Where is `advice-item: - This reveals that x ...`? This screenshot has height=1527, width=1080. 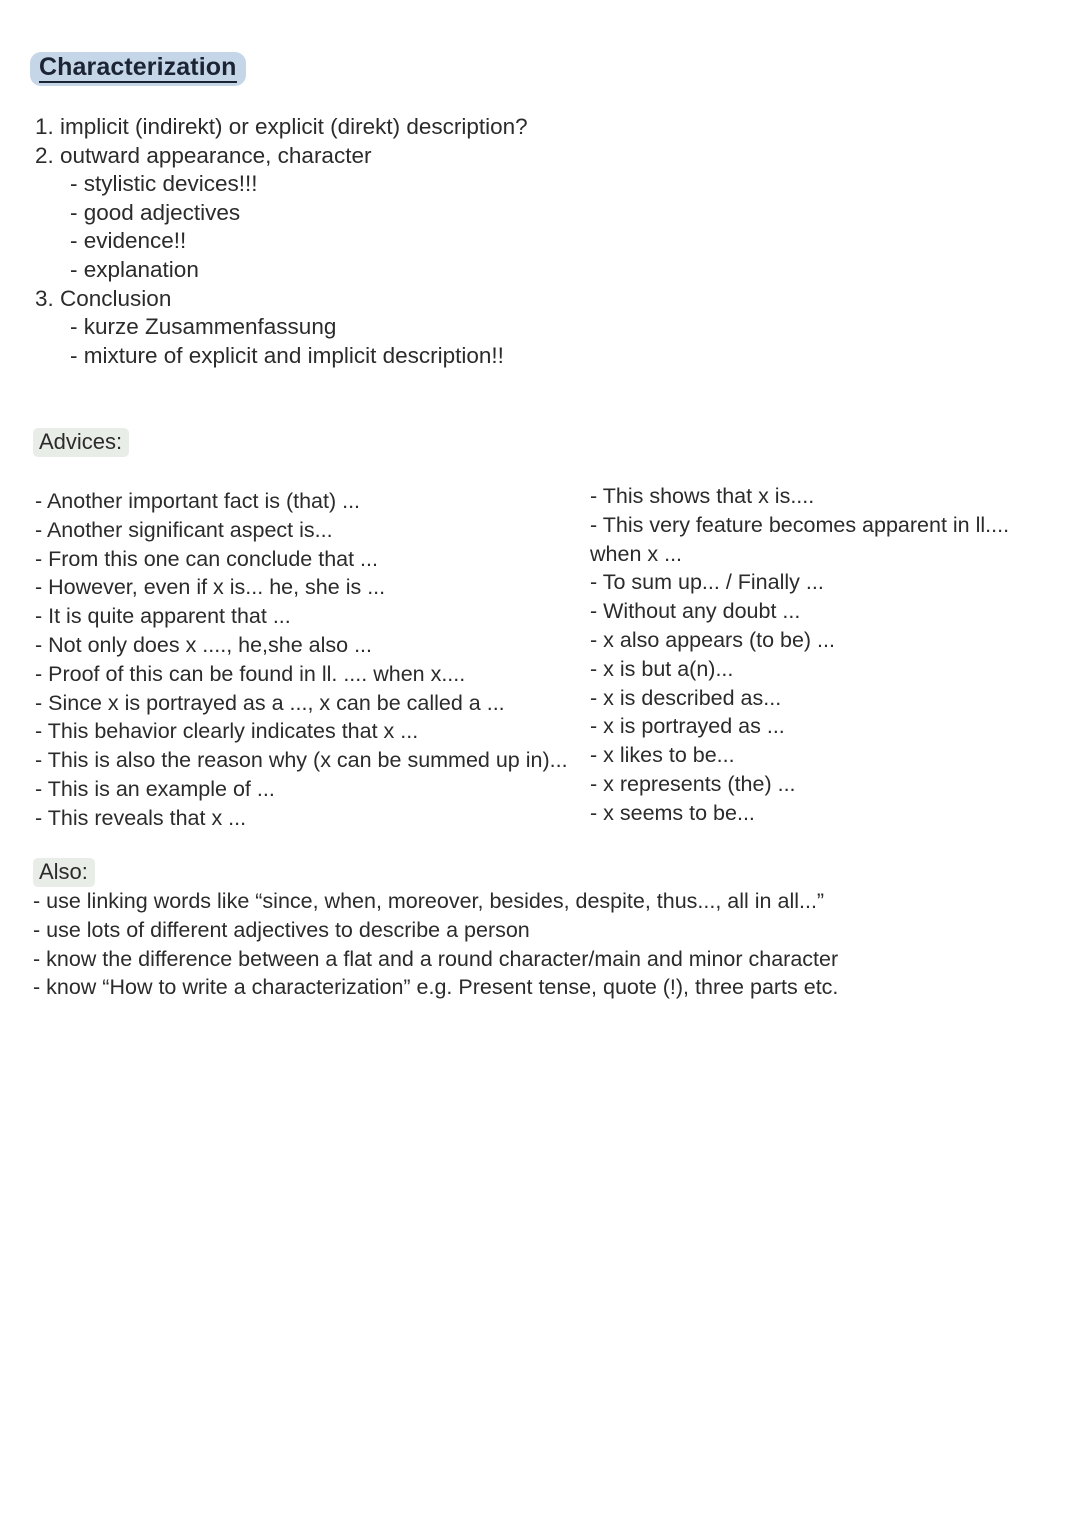 advice-item: - This reveals that x ... is located at coordinates (141, 817).